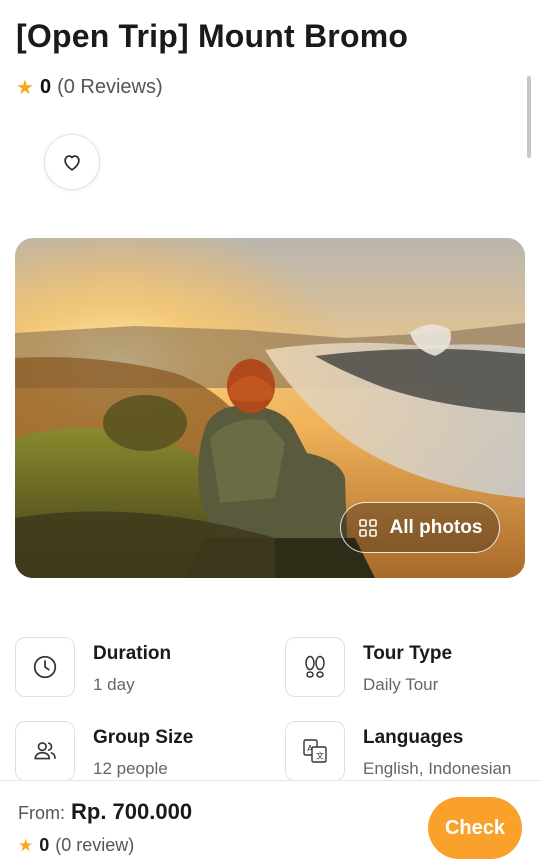  I want to click on scrollbar, so click(529, 117).